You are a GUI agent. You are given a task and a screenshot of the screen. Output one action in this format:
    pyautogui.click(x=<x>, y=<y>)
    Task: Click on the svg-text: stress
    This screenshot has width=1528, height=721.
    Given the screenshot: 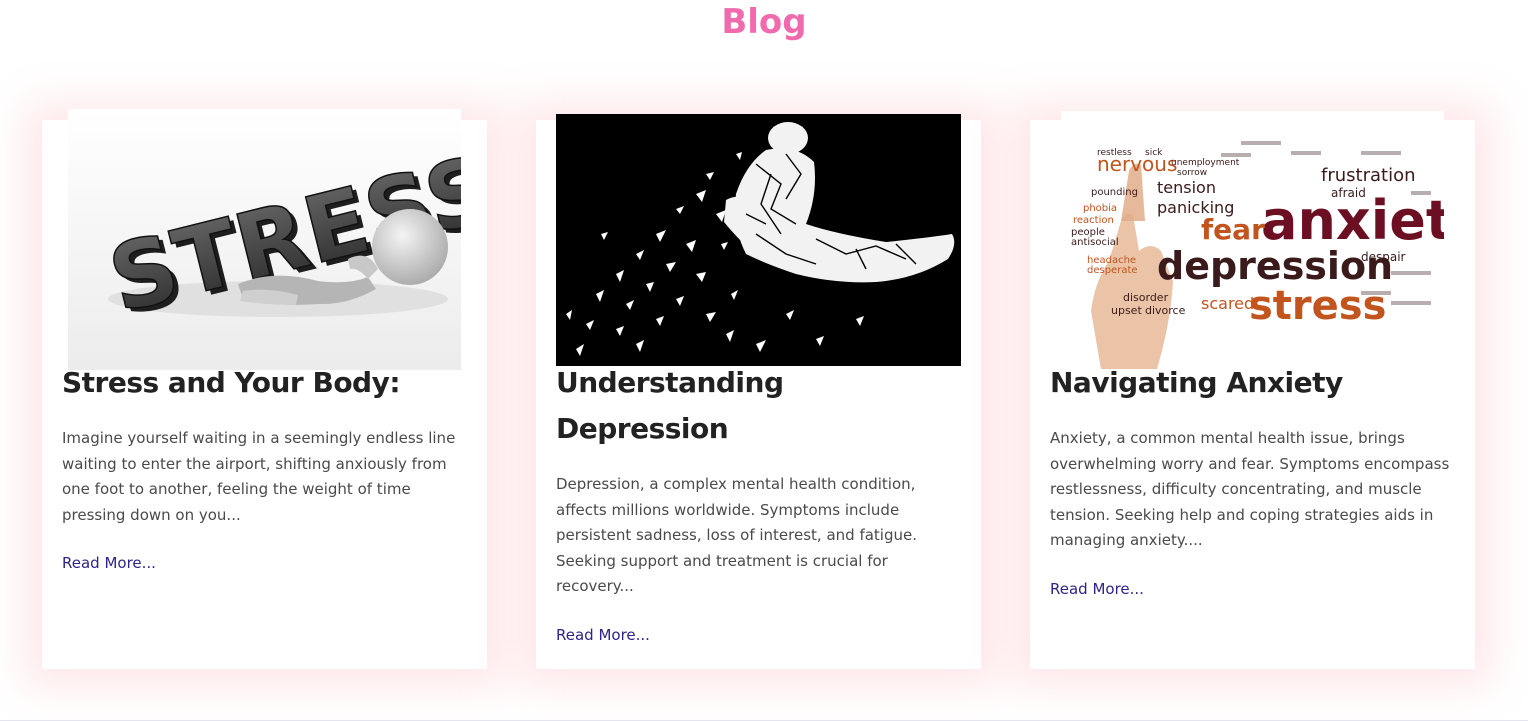 What is the action you would take?
    pyautogui.click(x=1317, y=306)
    